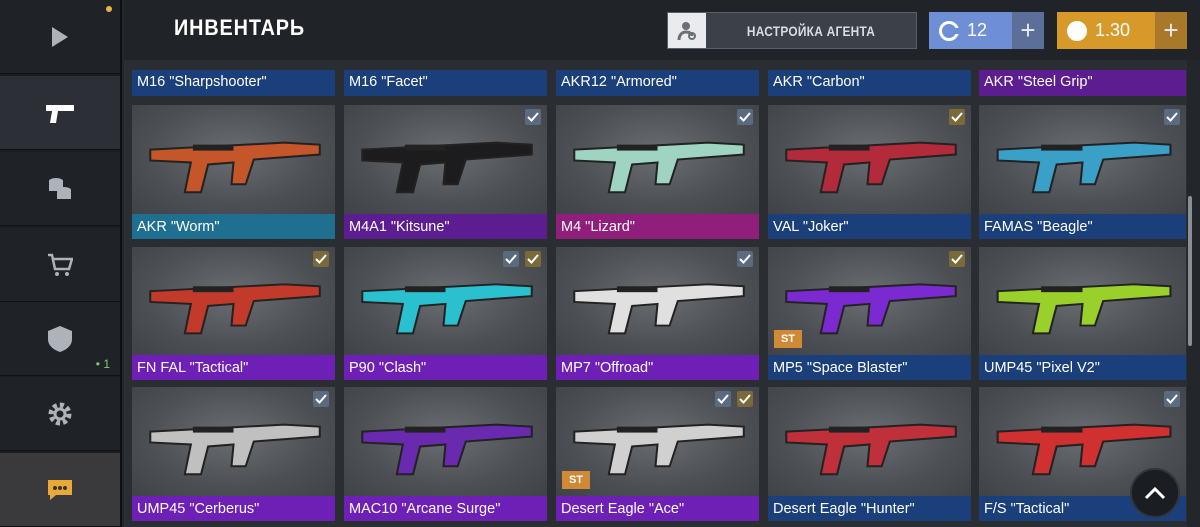  What do you see at coordinates (1171, 30) in the screenshot?
I see `add-gold-button: +` at bounding box center [1171, 30].